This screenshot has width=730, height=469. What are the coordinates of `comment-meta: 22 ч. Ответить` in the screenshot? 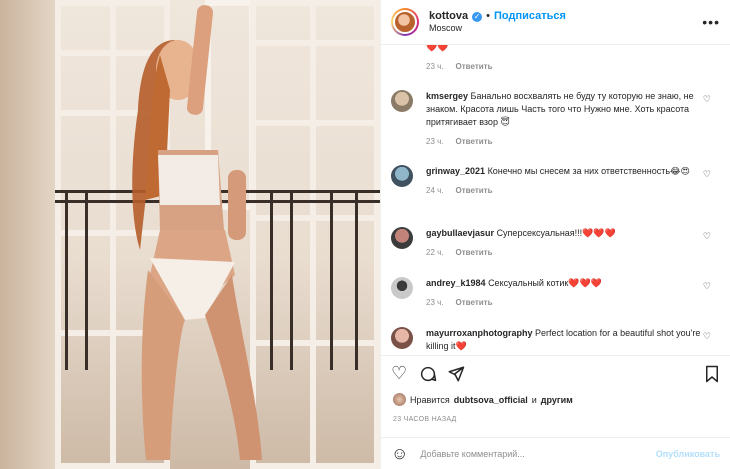 It's located at (573, 252).